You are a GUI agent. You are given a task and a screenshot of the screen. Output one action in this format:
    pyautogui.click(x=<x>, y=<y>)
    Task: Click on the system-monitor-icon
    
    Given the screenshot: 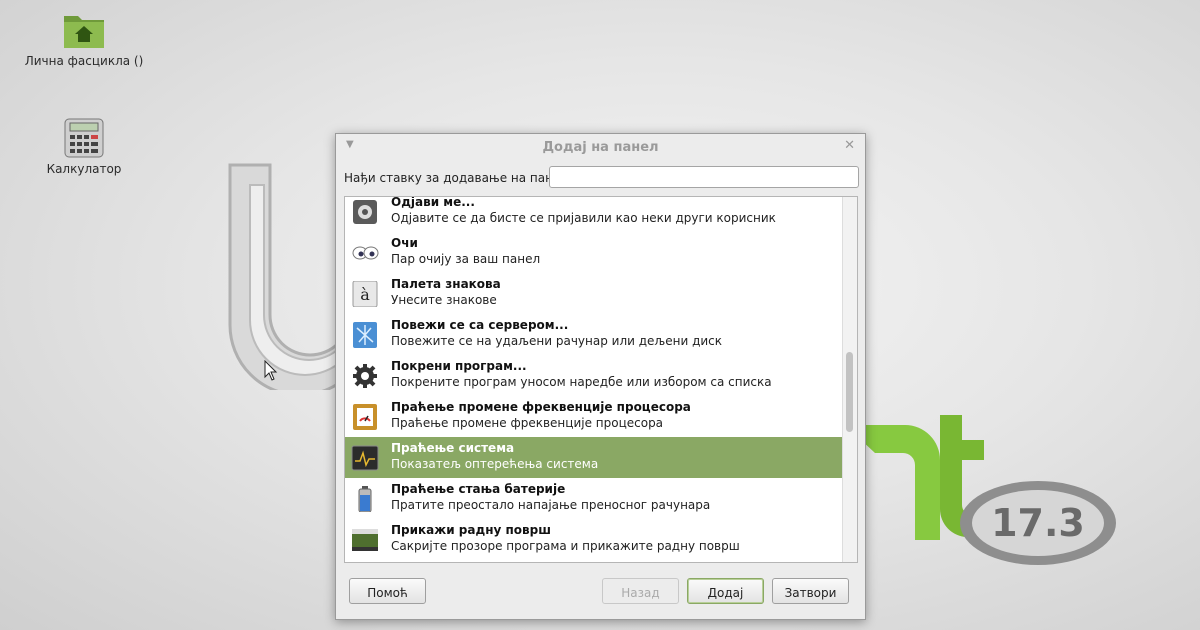 What is the action you would take?
    pyautogui.click(x=365, y=458)
    